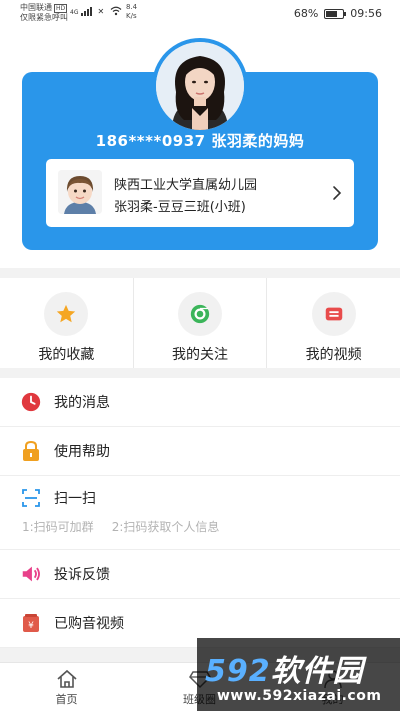 The width and height of the screenshot is (400, 711). Describe the element at coordinates (333, 314) in the screenshot. I see `video-ticket-icon` at that location.